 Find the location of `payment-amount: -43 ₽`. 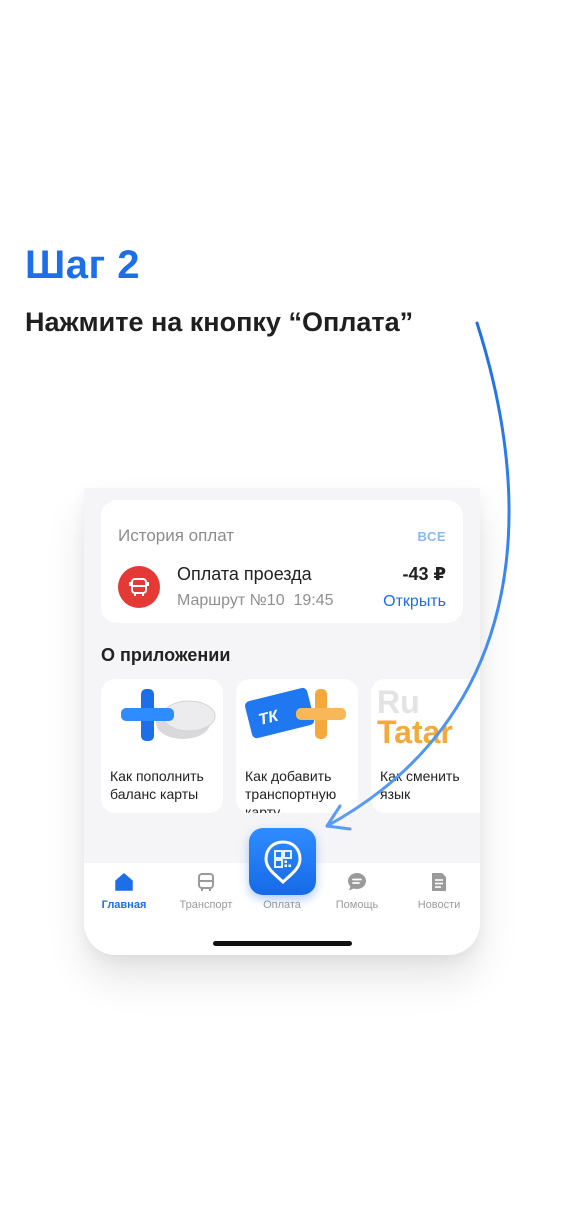

payment-amount: -43 ₽ is located at coordinates (424, 574).